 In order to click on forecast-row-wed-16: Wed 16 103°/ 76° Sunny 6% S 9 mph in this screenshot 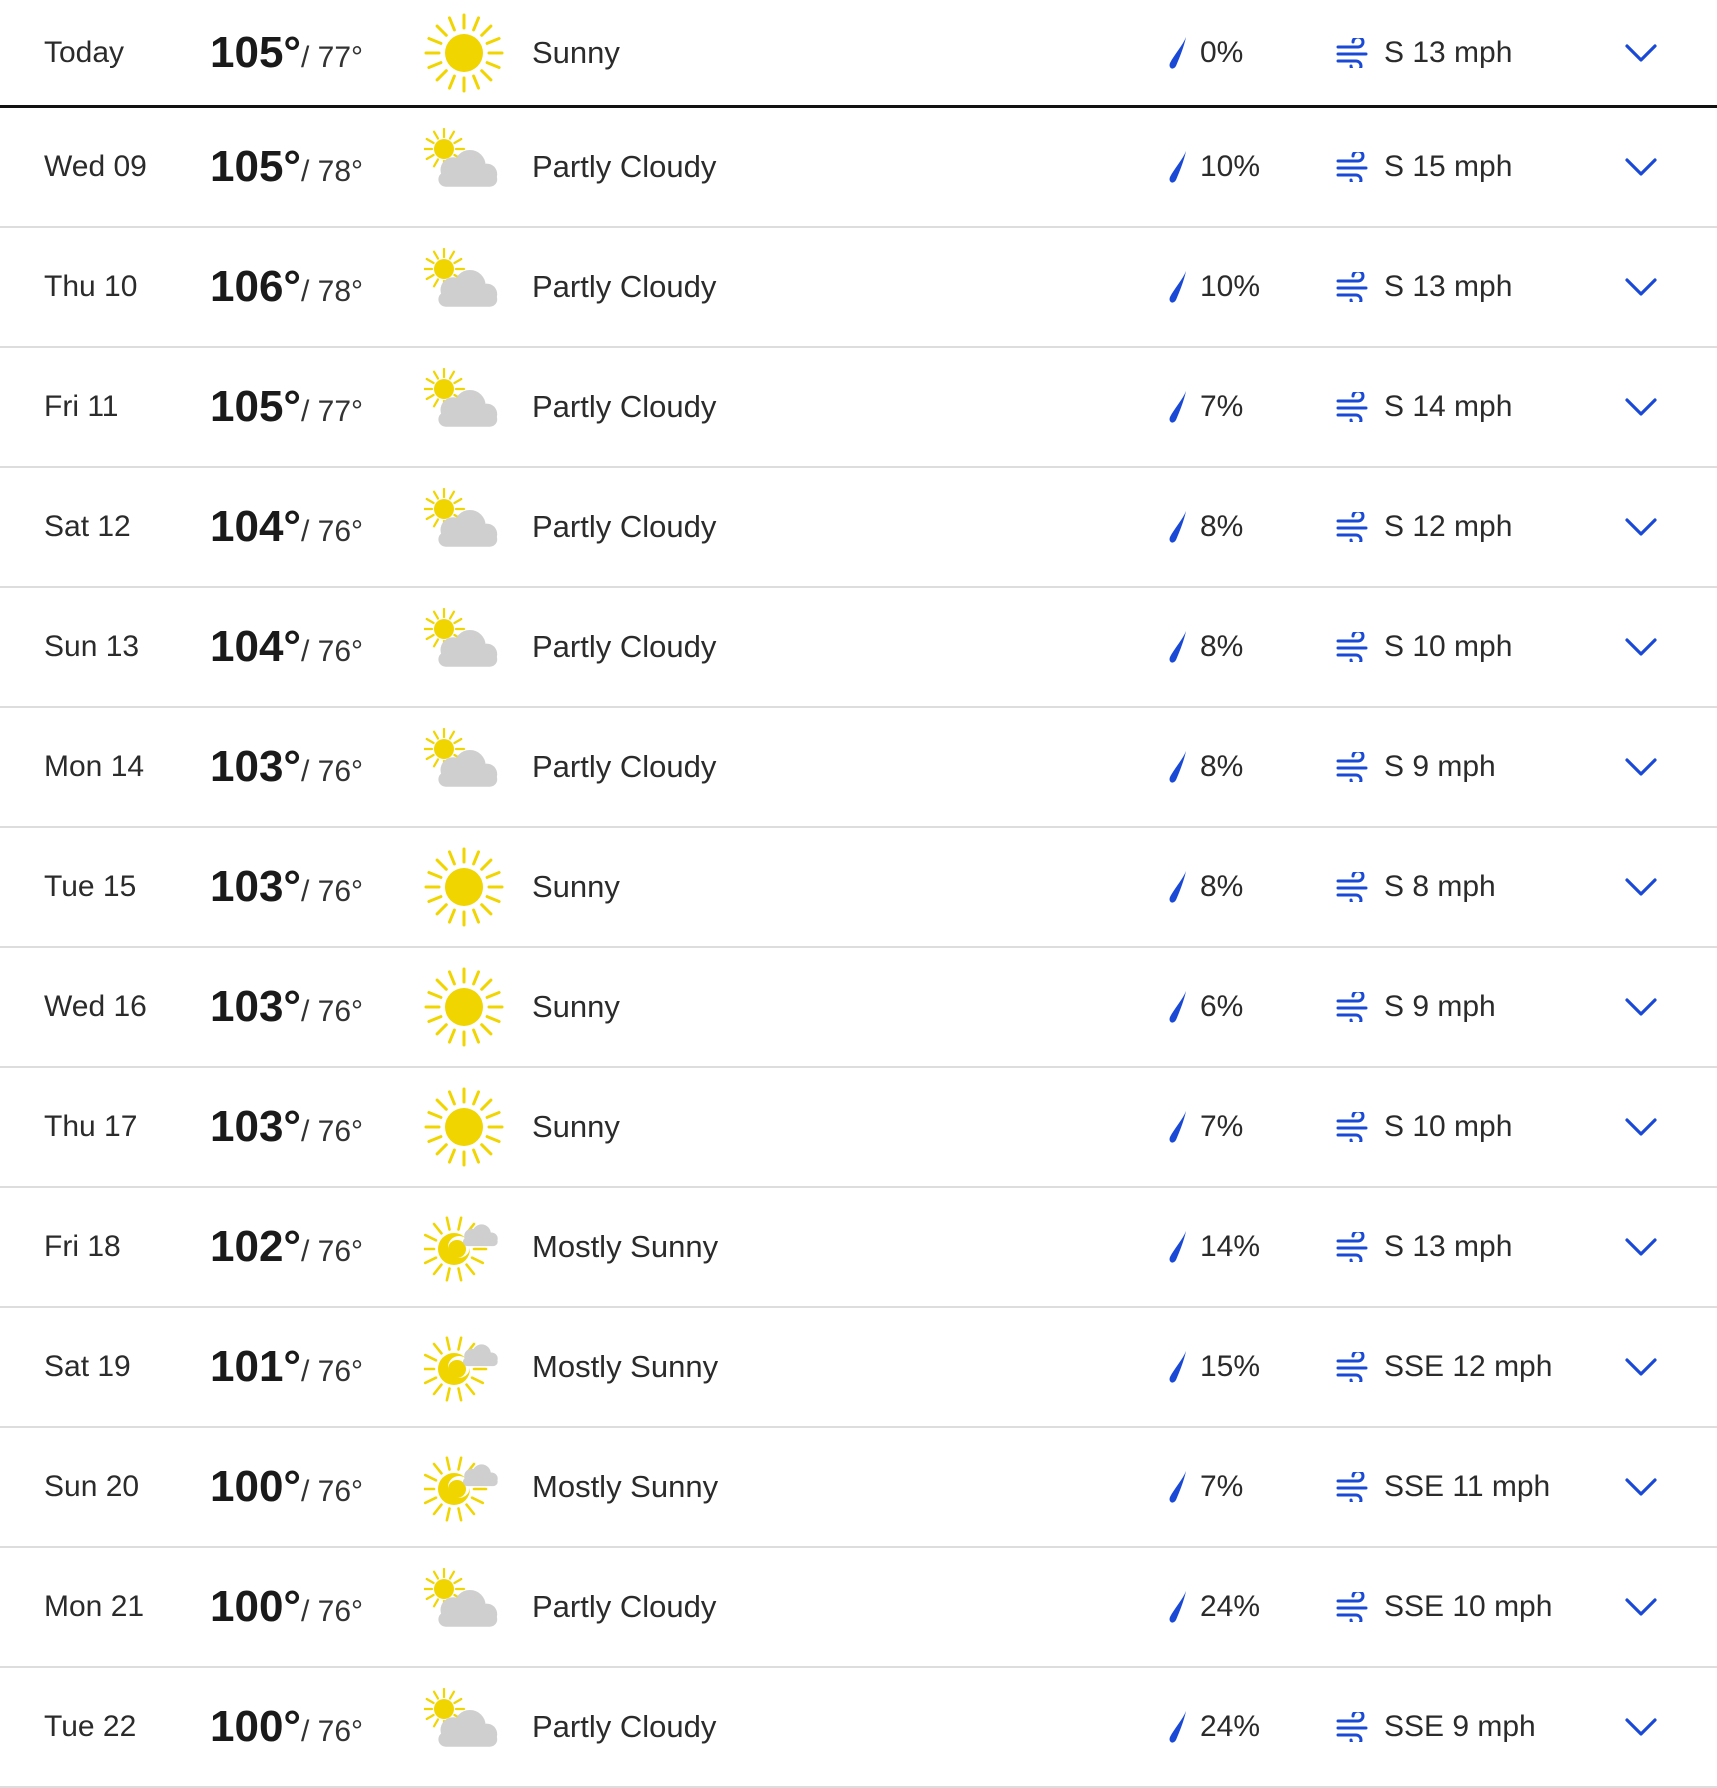, I will do `click(858, 1008)`.